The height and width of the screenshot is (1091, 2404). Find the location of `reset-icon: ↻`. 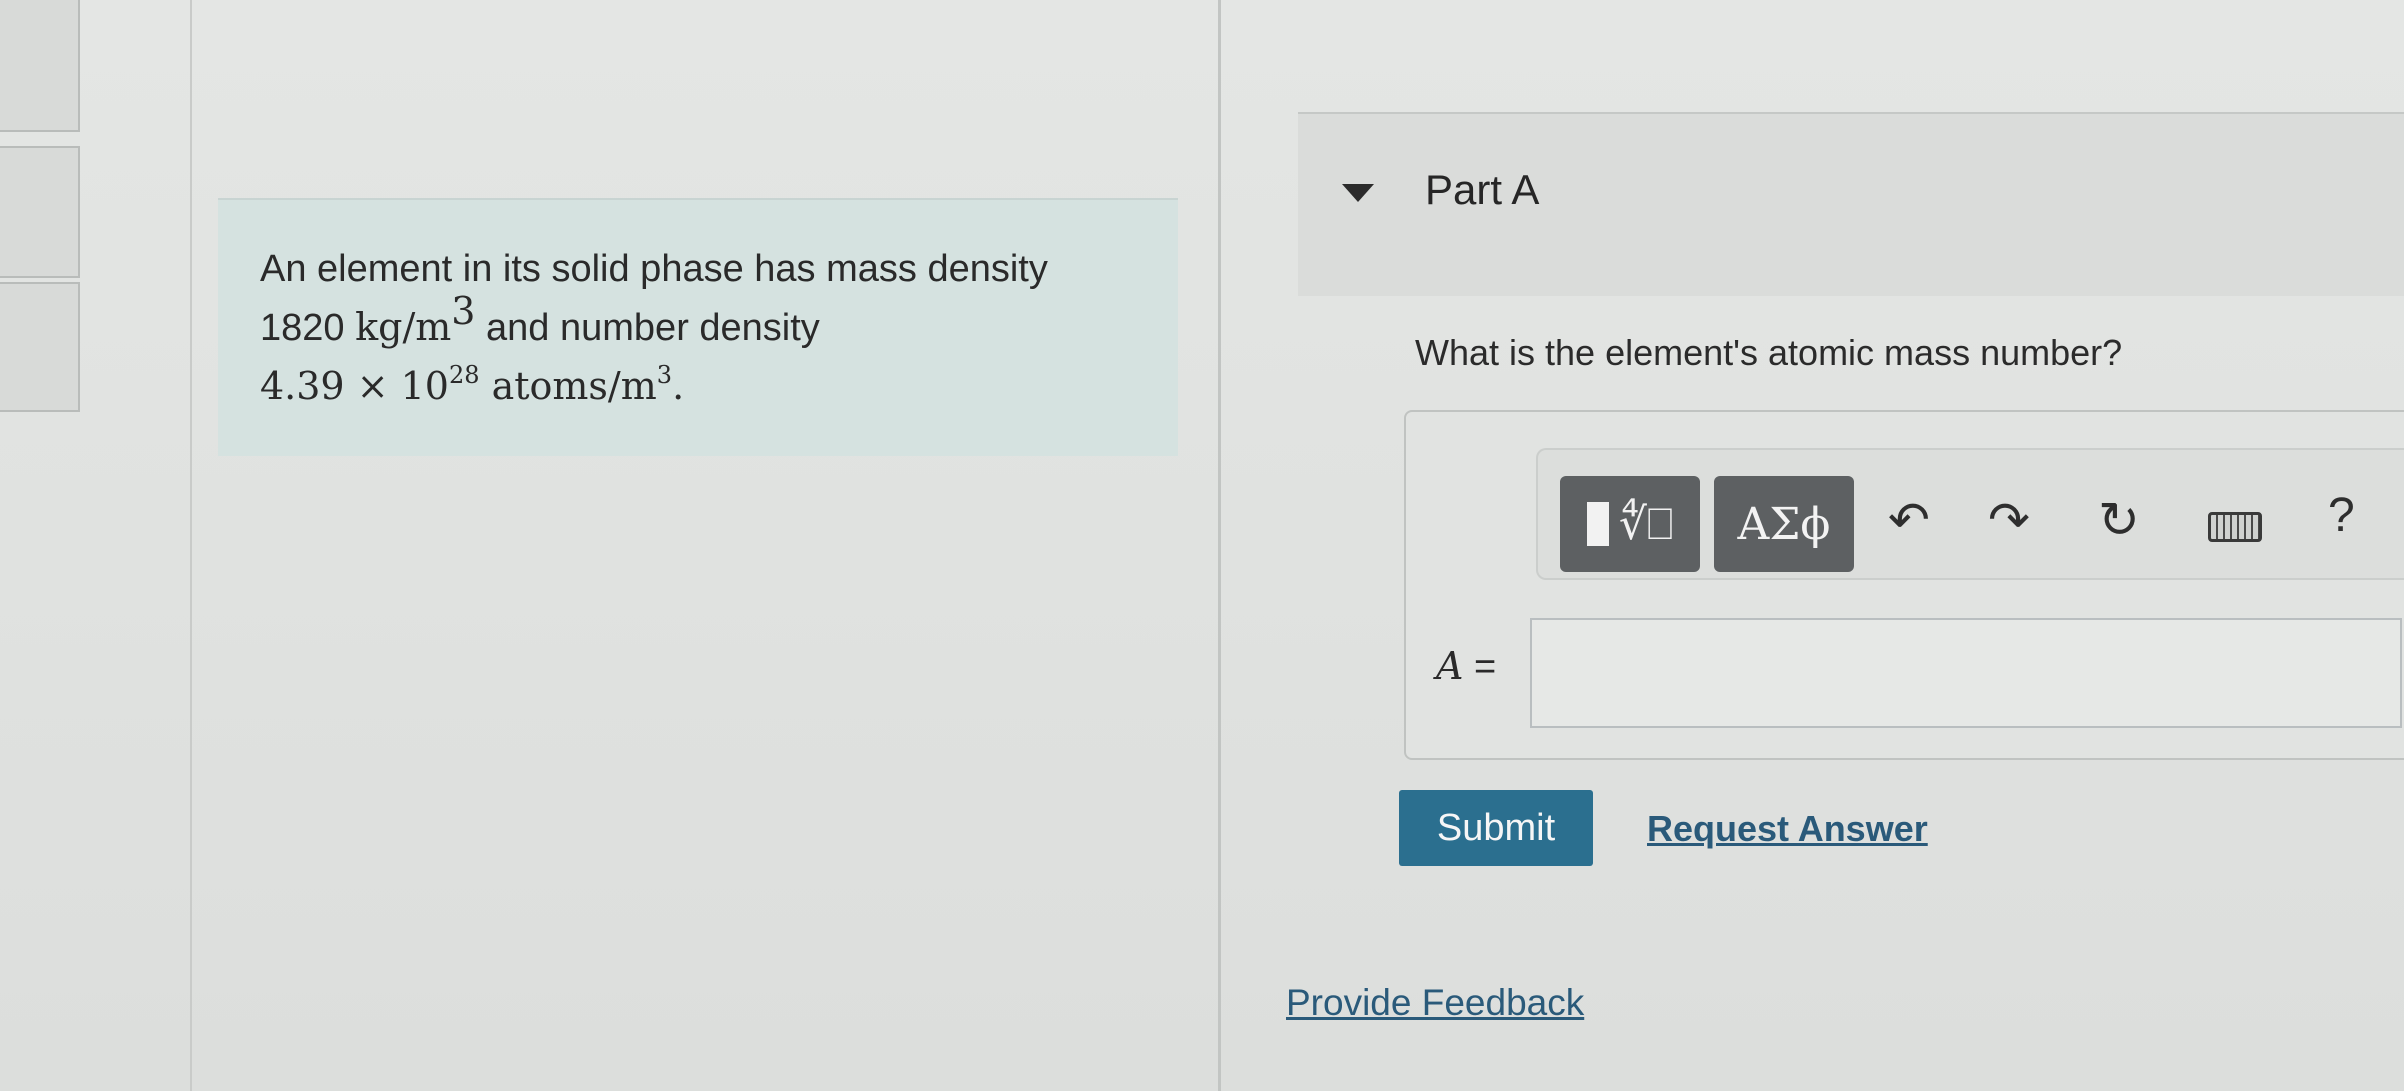

reset-icon: ↻ is located at coordinates (2119, 520).